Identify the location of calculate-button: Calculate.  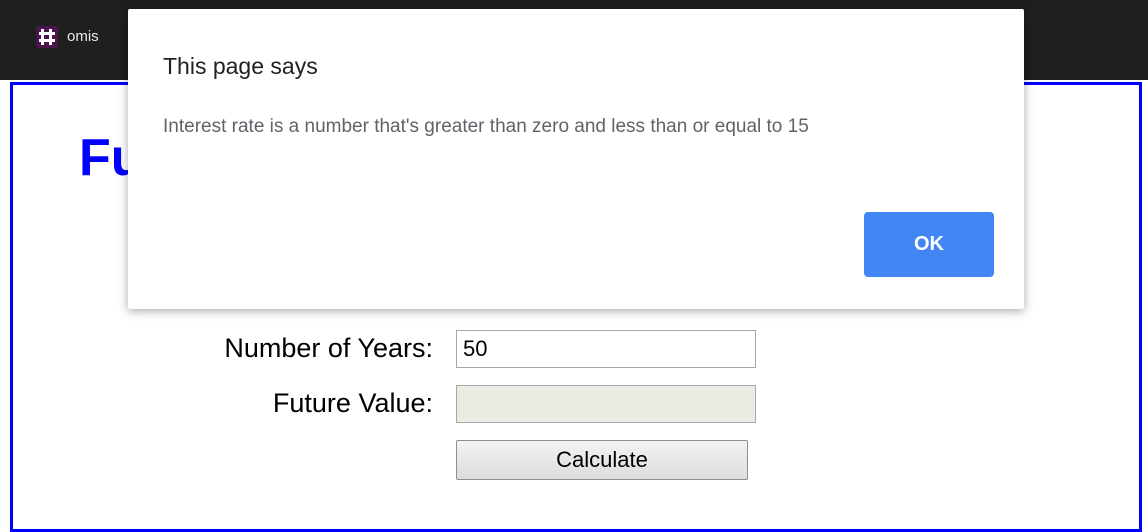
(602, 460).